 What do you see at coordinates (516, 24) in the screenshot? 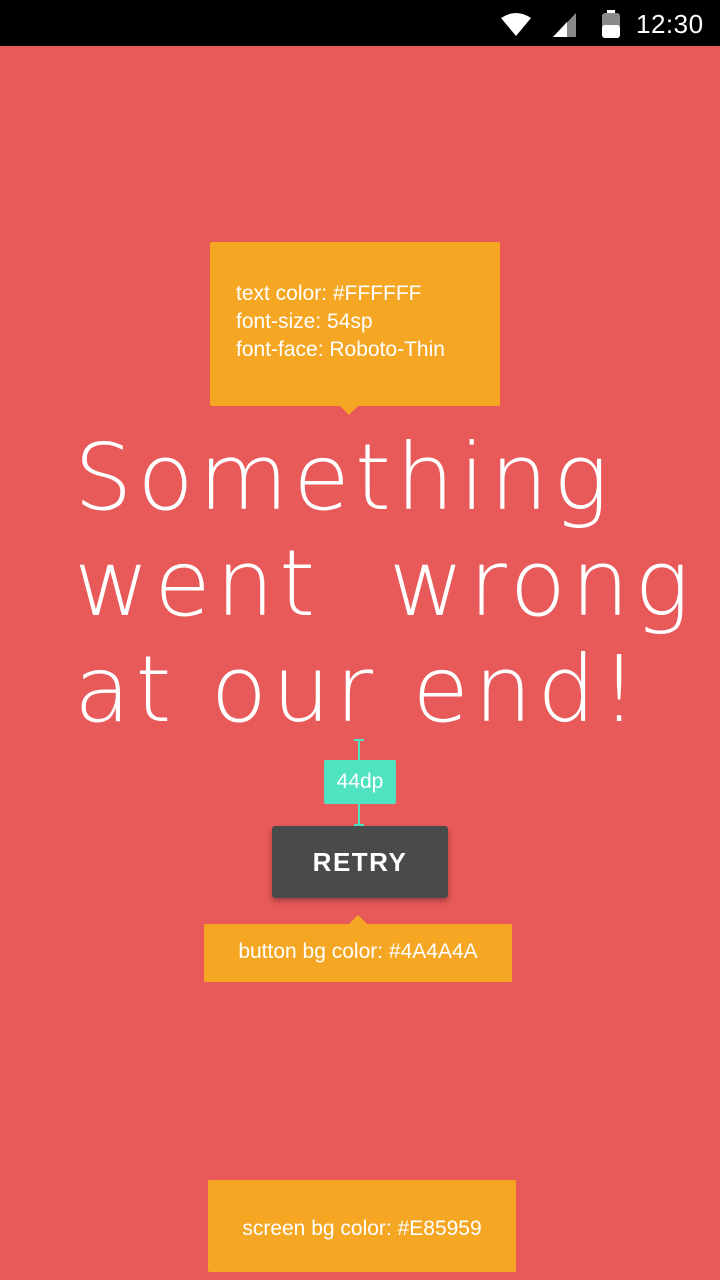
I see `wifi-icon` at bounding box center [516, 24].